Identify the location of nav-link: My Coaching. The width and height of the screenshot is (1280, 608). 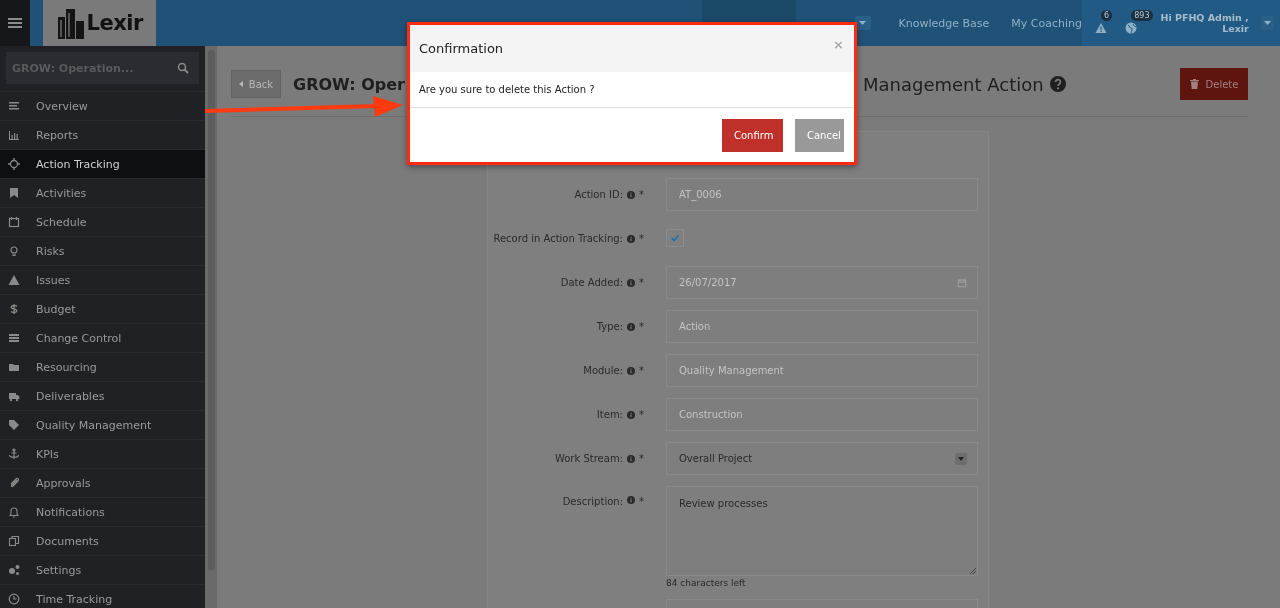
(1046, 23).